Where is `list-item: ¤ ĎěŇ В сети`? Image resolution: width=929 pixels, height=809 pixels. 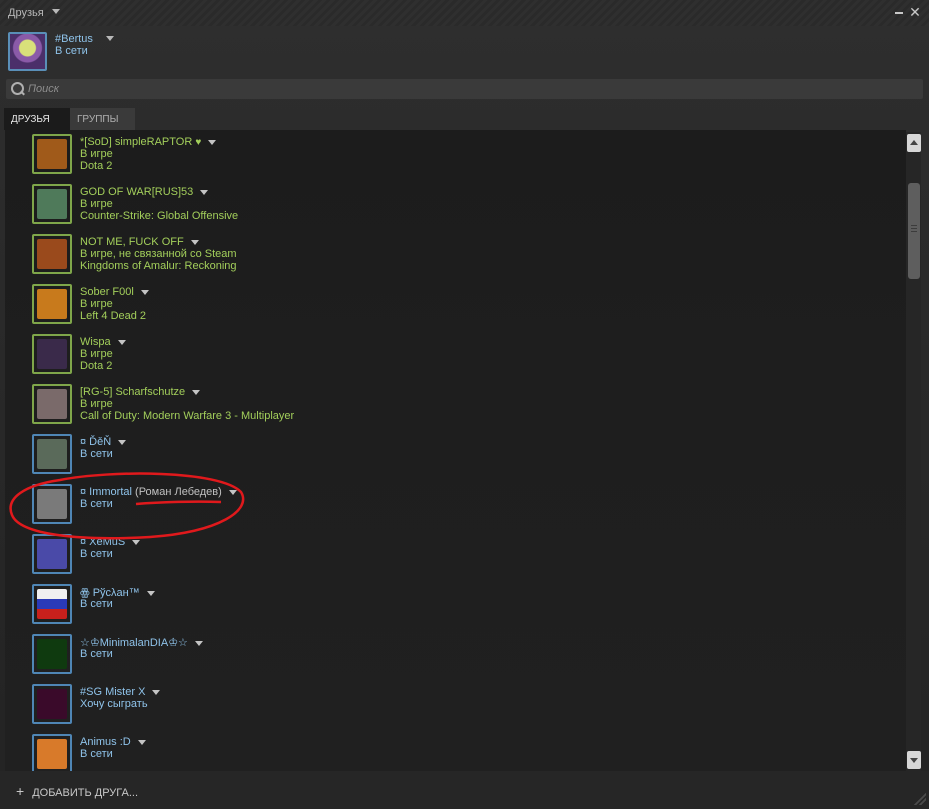 list-item: ¤ ĎěŇ В сети is located at coordinates (445, 455).